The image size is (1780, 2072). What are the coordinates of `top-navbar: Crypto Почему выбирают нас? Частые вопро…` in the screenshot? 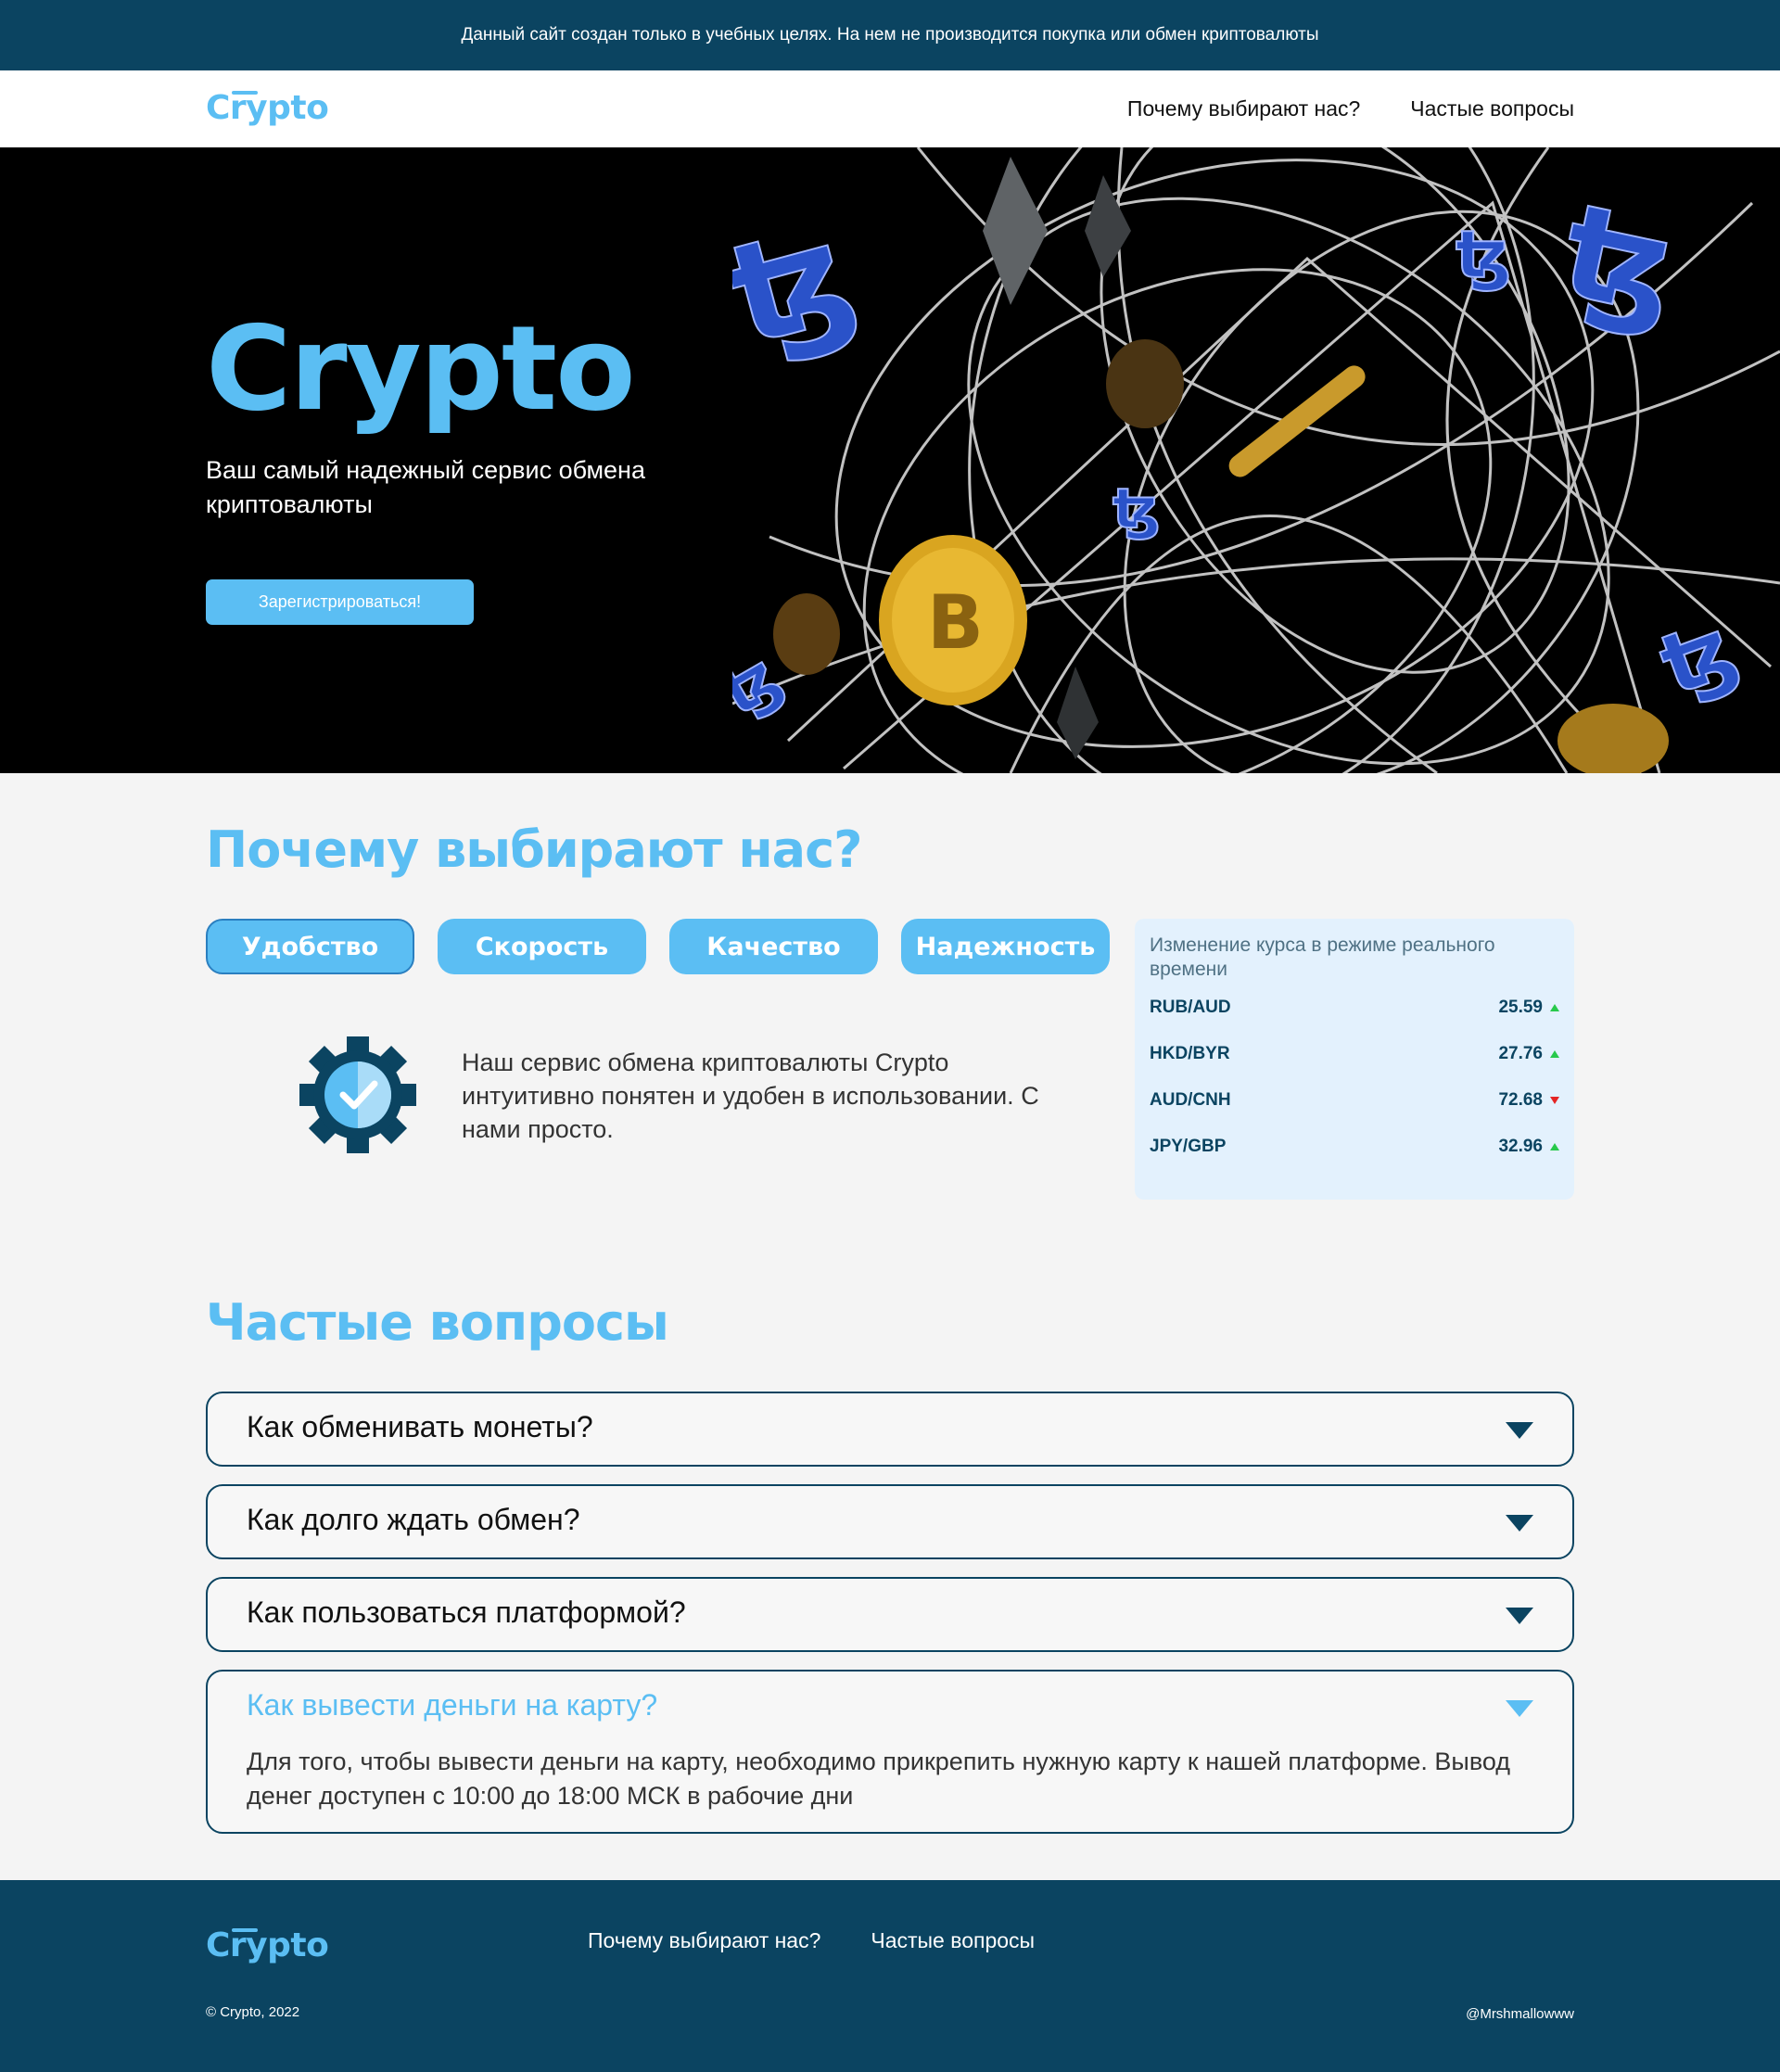 It's located at (890, 109).